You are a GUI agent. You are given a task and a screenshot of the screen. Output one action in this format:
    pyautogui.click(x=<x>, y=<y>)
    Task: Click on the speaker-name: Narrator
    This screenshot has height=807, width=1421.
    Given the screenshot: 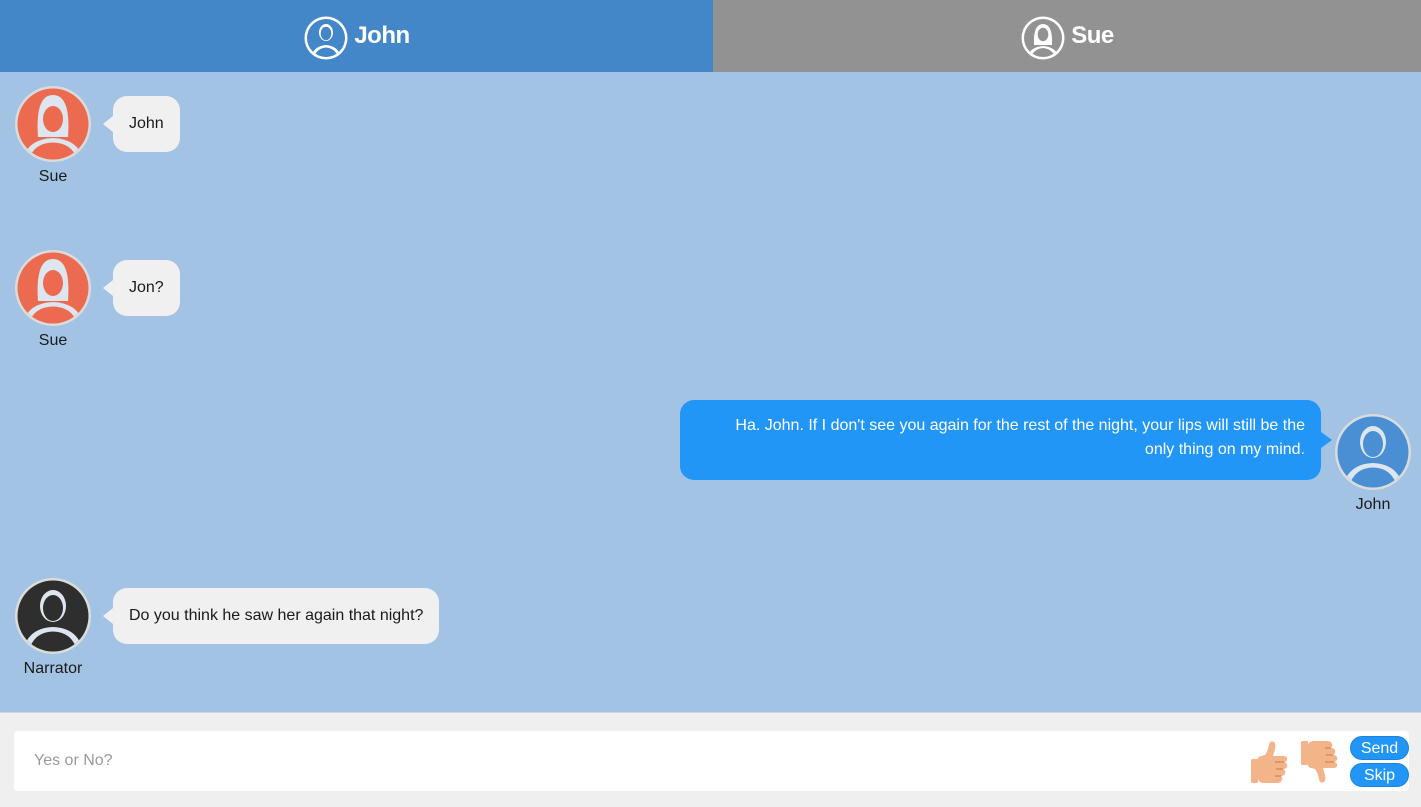 What is the action you would take?
    pyautogui.click(x=53, y=668)
    